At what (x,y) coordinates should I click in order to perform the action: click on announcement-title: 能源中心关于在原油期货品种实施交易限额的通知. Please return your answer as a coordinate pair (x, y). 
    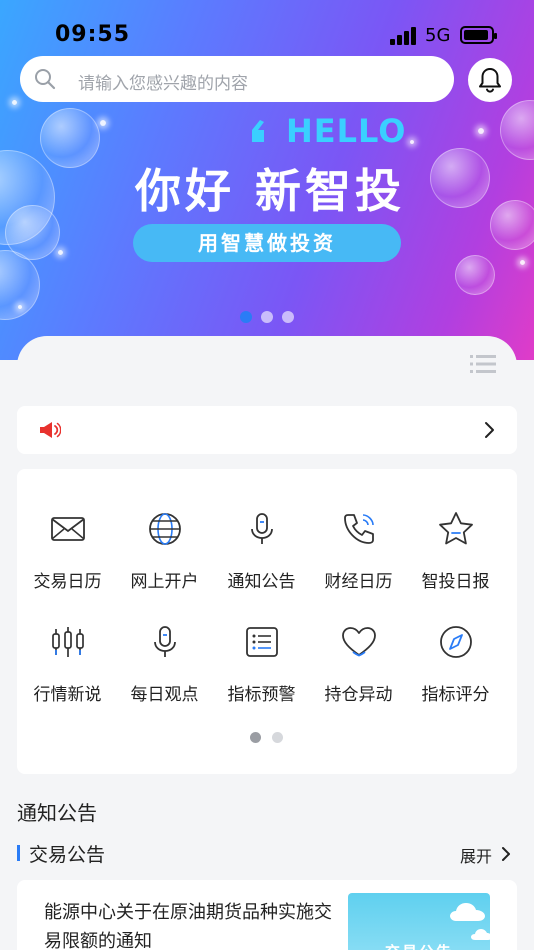
    Looking at the image, I should click on (191, 924).